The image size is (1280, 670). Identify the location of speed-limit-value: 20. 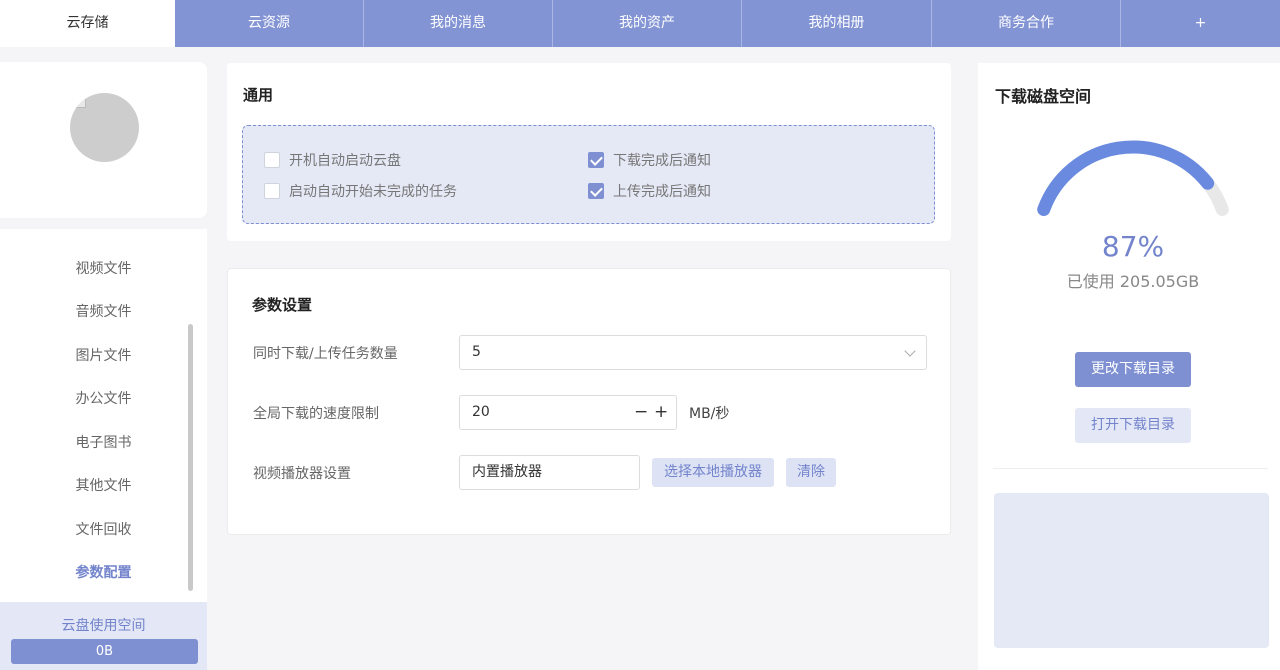
(481, 412).